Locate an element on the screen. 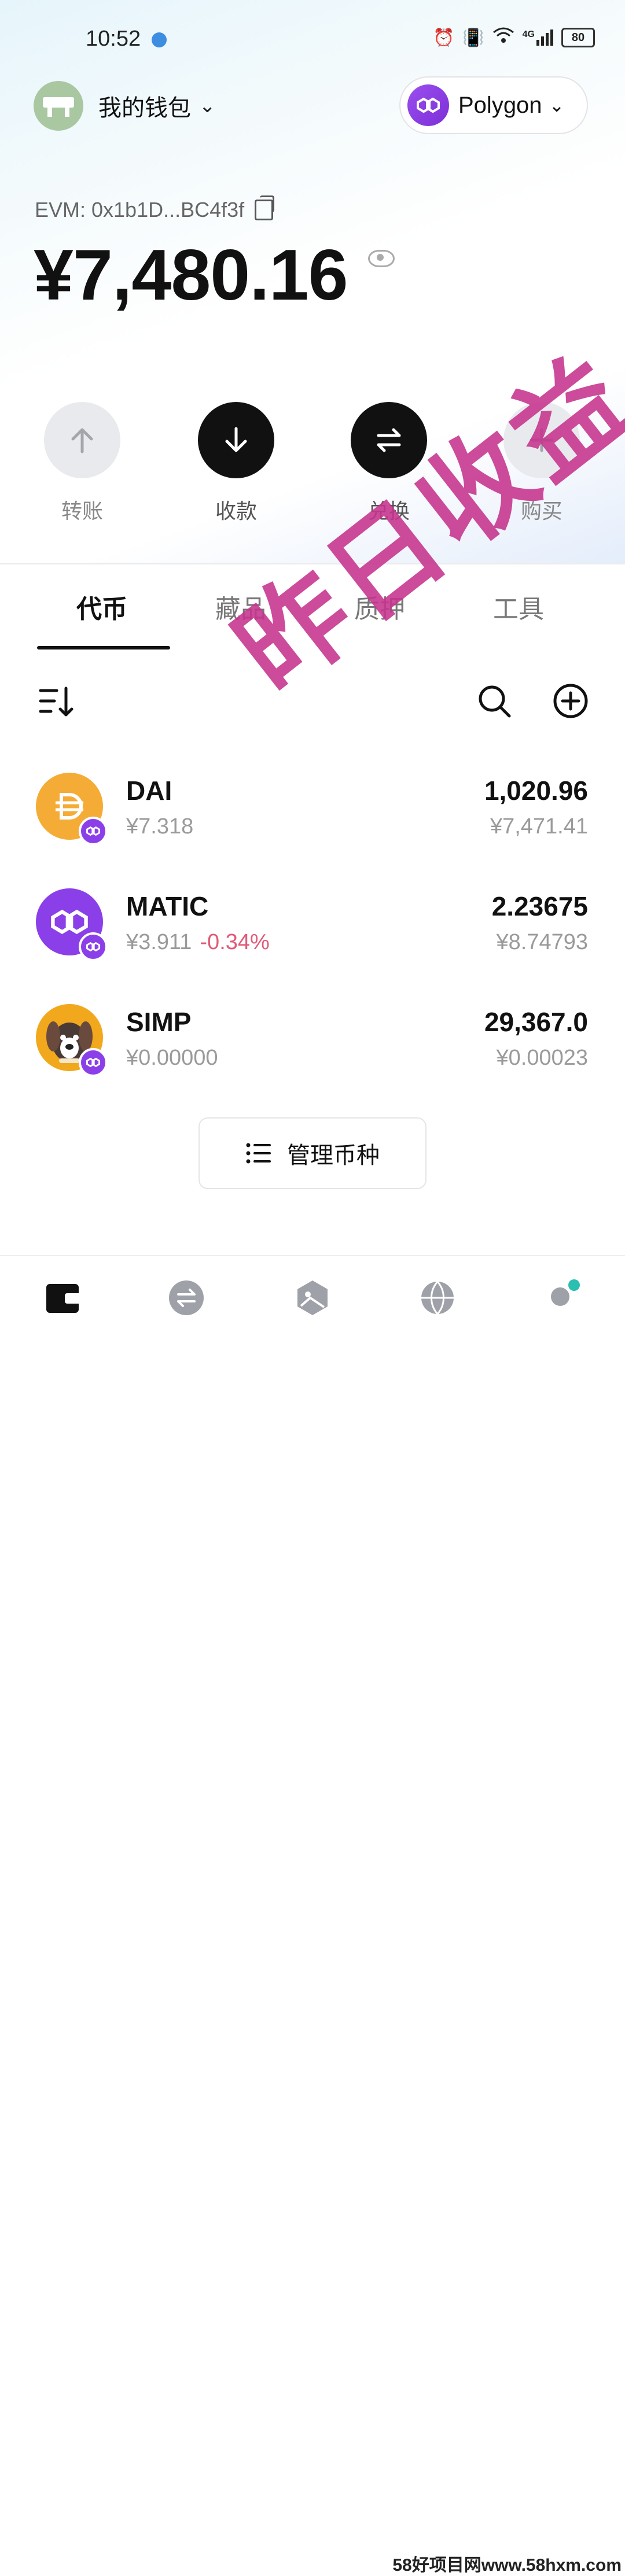 The width and height of the screenshot is (625, 2576). manage-tokens-label: 管理币种 is located at coordinates (333, 1155).